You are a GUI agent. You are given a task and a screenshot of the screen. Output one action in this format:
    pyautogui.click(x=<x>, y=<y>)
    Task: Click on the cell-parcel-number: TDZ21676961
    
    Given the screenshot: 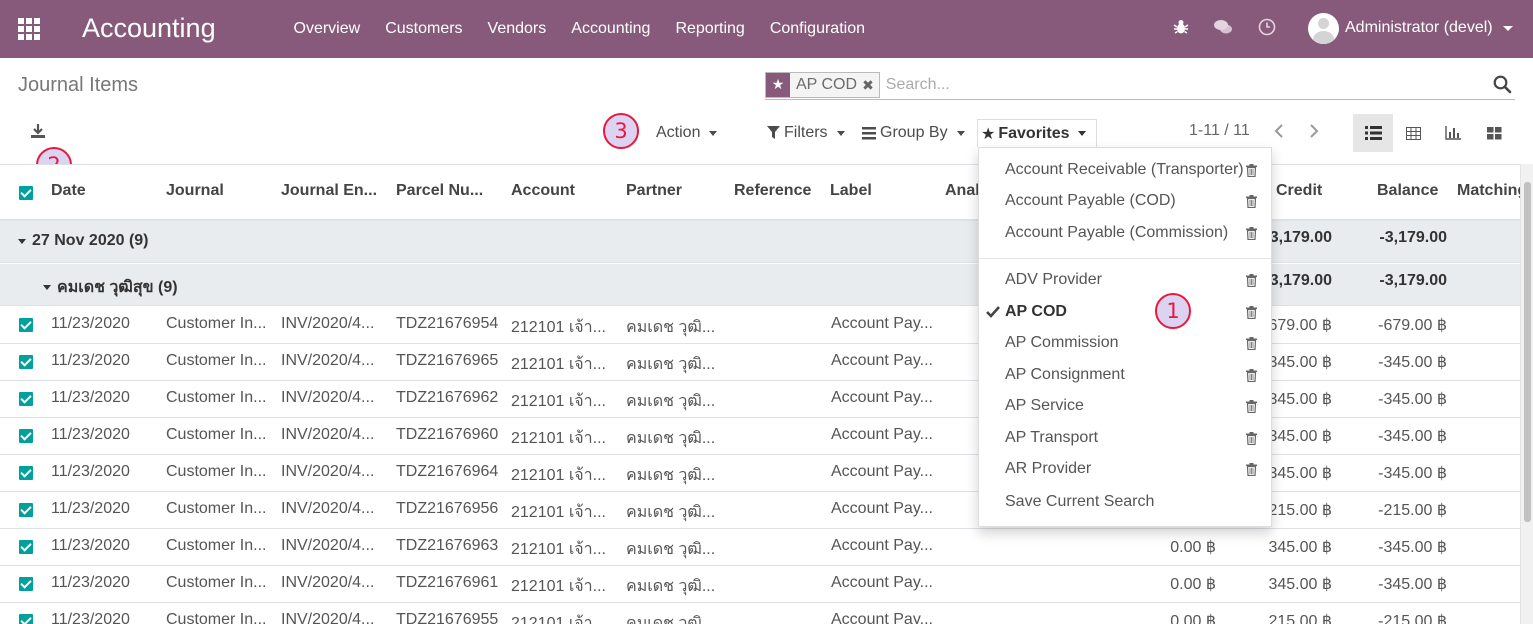 What is the action you would take?
    pyautogui.click(x=447, y=582)
    